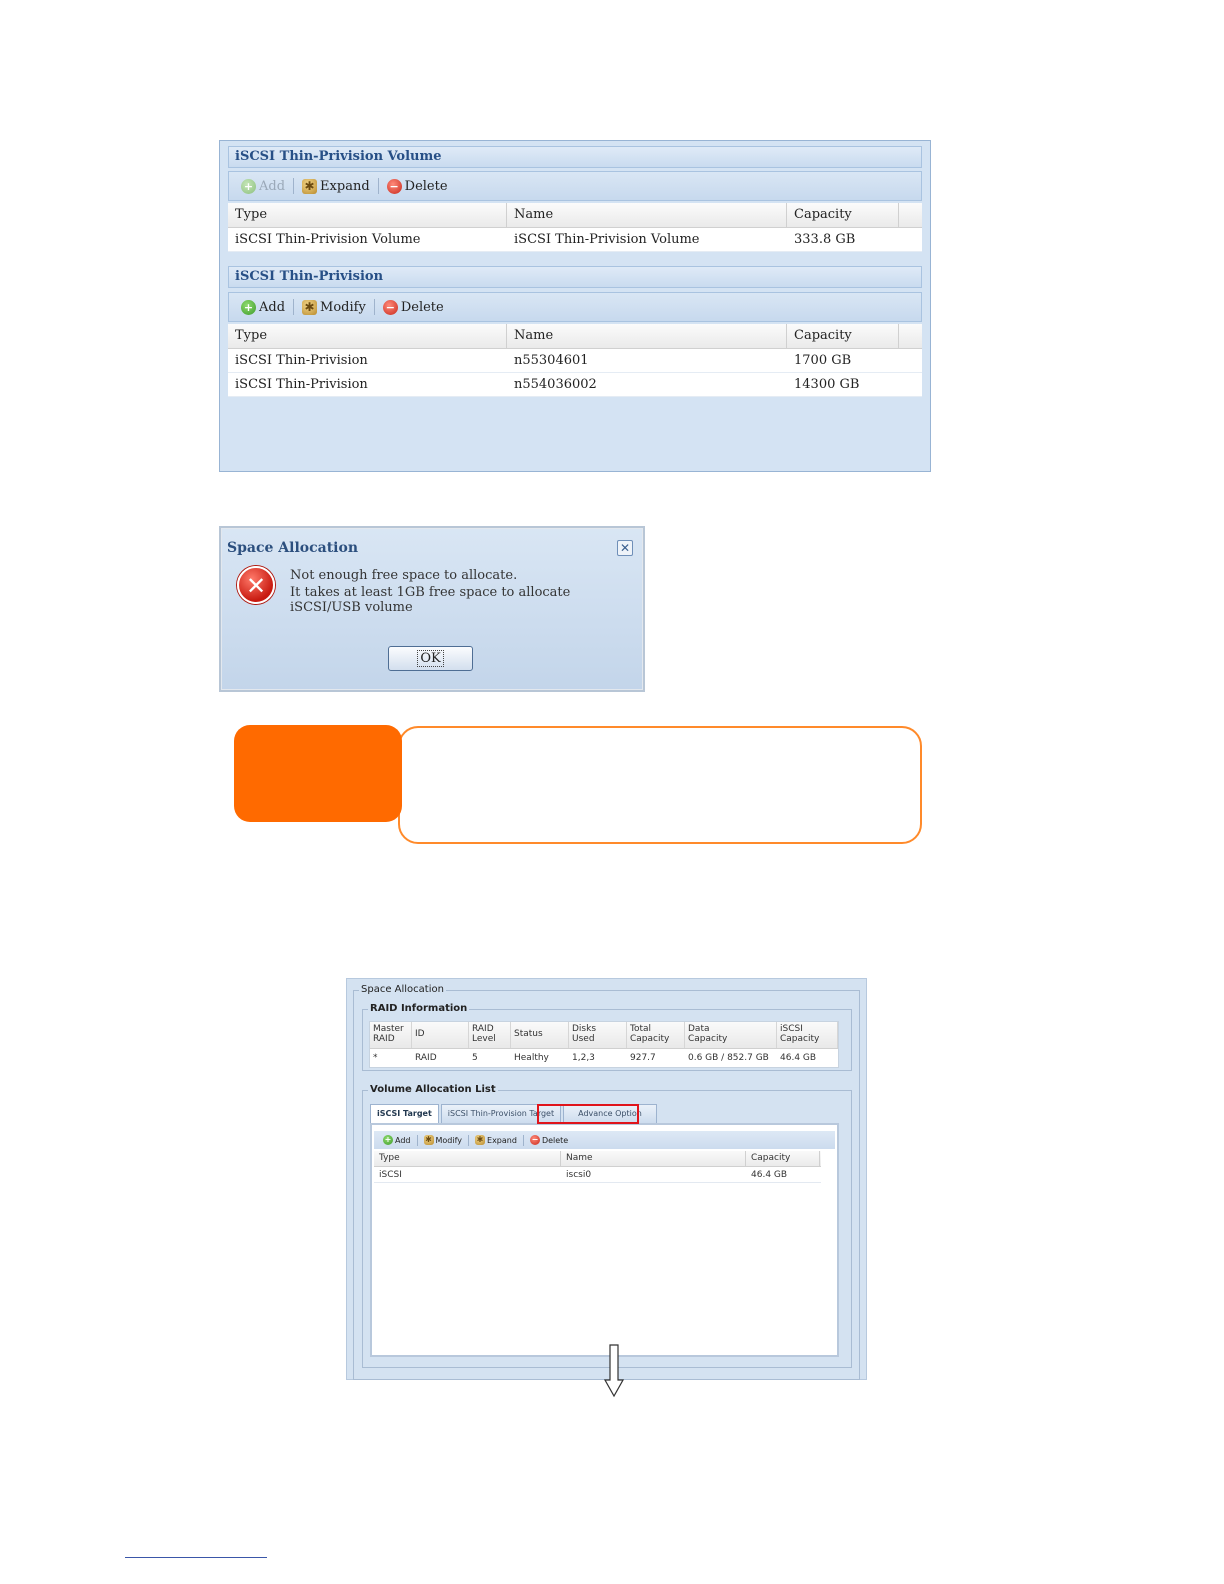 Image resolution: width=1224 pixels, height=1584 pixels. Describe the element at coordinates (549, 1140) in the screenshot. I see `volume-delete-button: − Delete` at that location.